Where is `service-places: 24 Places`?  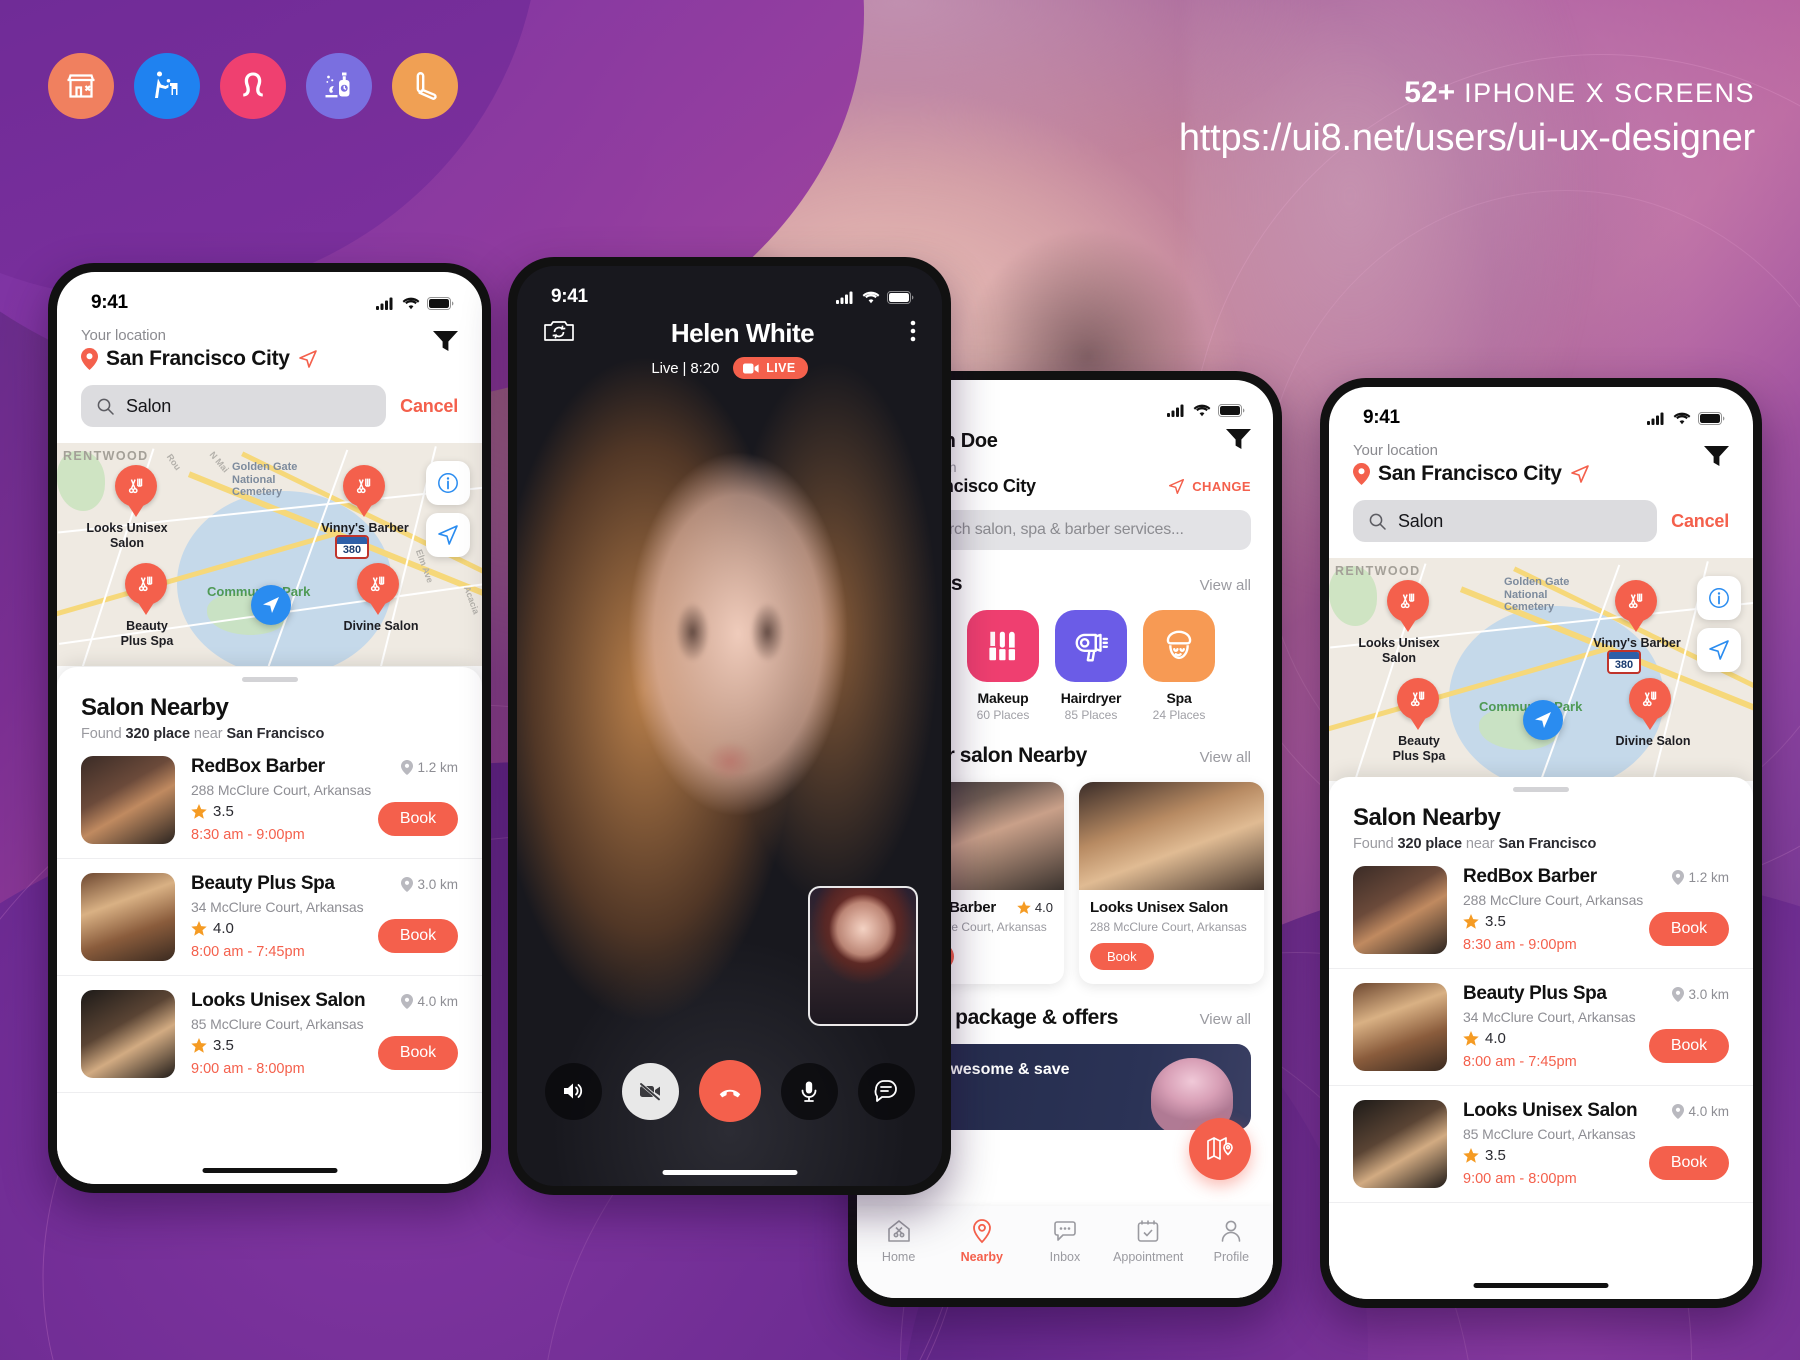
service-places: 24 Places is located at coordinates (1179, 715).